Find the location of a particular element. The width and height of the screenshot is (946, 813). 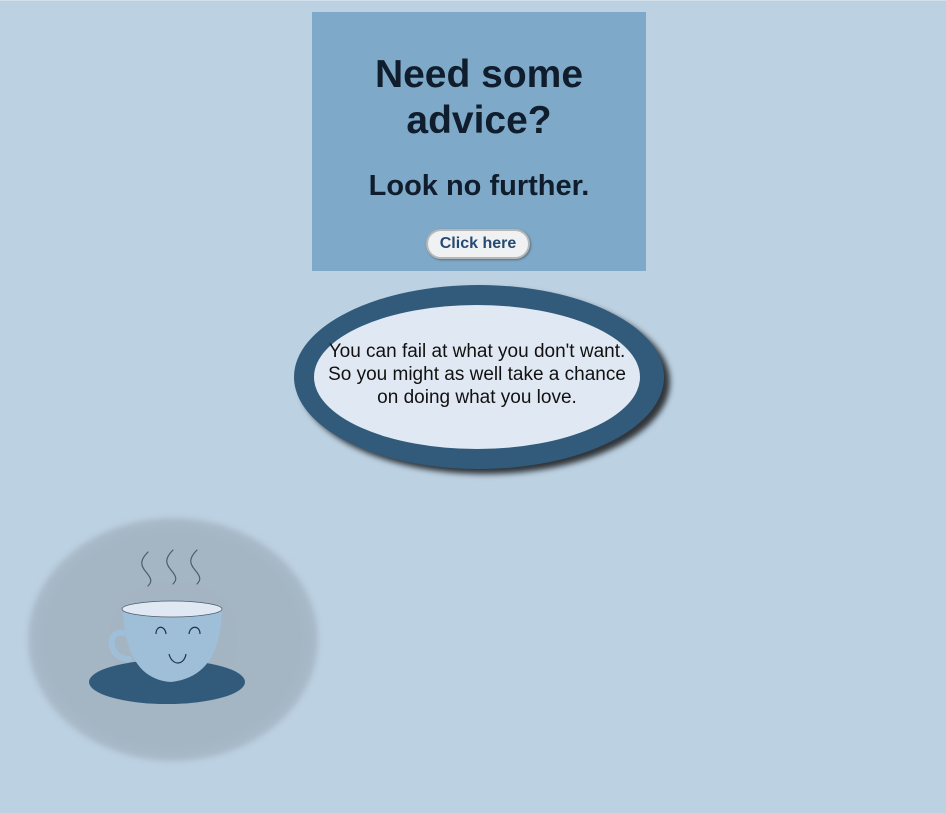

coffee-cup-icon is located at coordinates (167, 626).